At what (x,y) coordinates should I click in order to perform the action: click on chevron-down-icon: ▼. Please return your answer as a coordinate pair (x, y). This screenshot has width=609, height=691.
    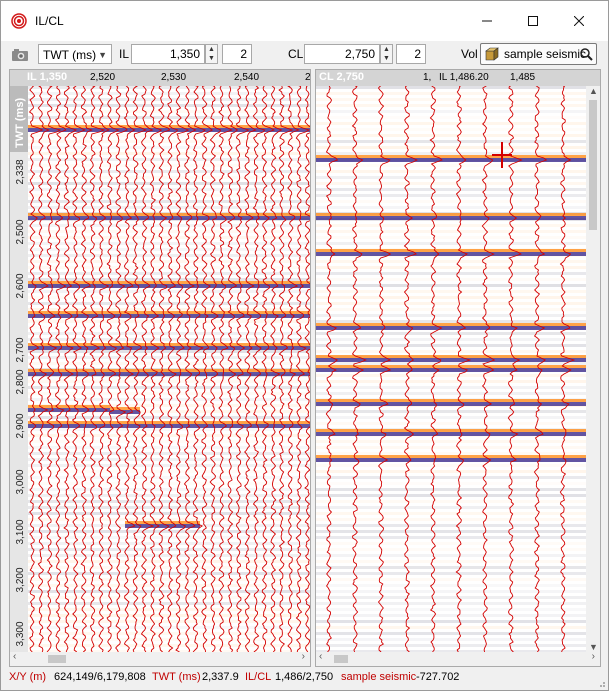
    Looking at the image, I should click on (102, 55).